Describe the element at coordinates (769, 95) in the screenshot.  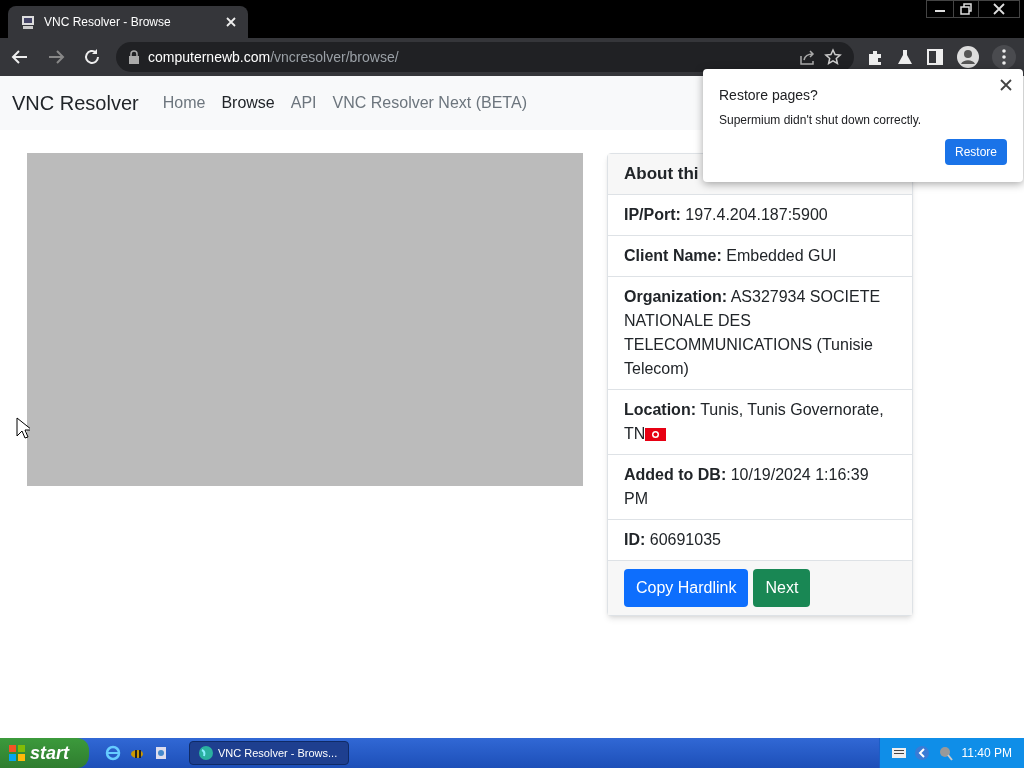
I see `dialog-title: Restore pages?` at that location.